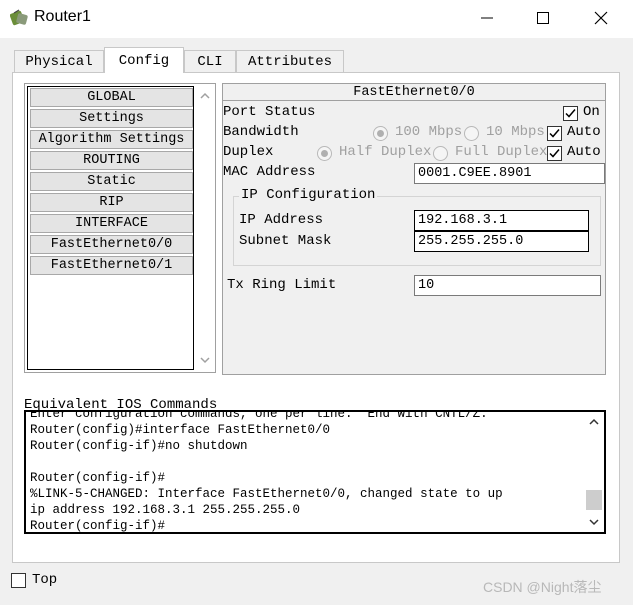 Image resolution: width=633 pixels, height=605 pixels. I want to click on sidebar-item-static: Static, so click(111, 181).